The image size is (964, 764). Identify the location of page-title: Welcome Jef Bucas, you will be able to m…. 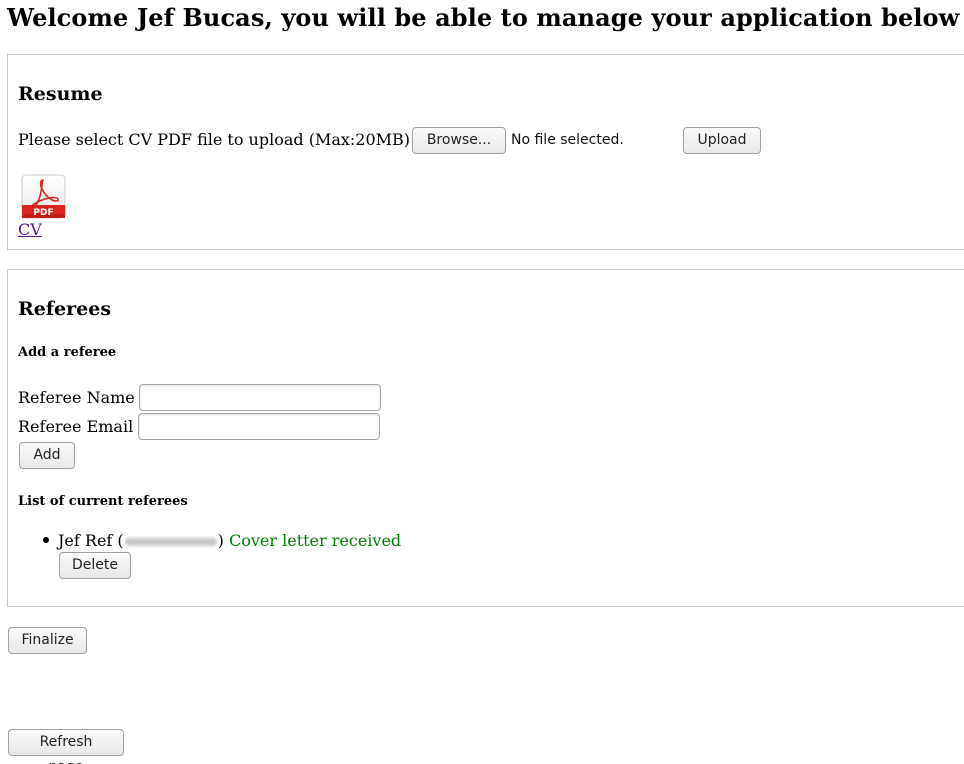
(483, 17).